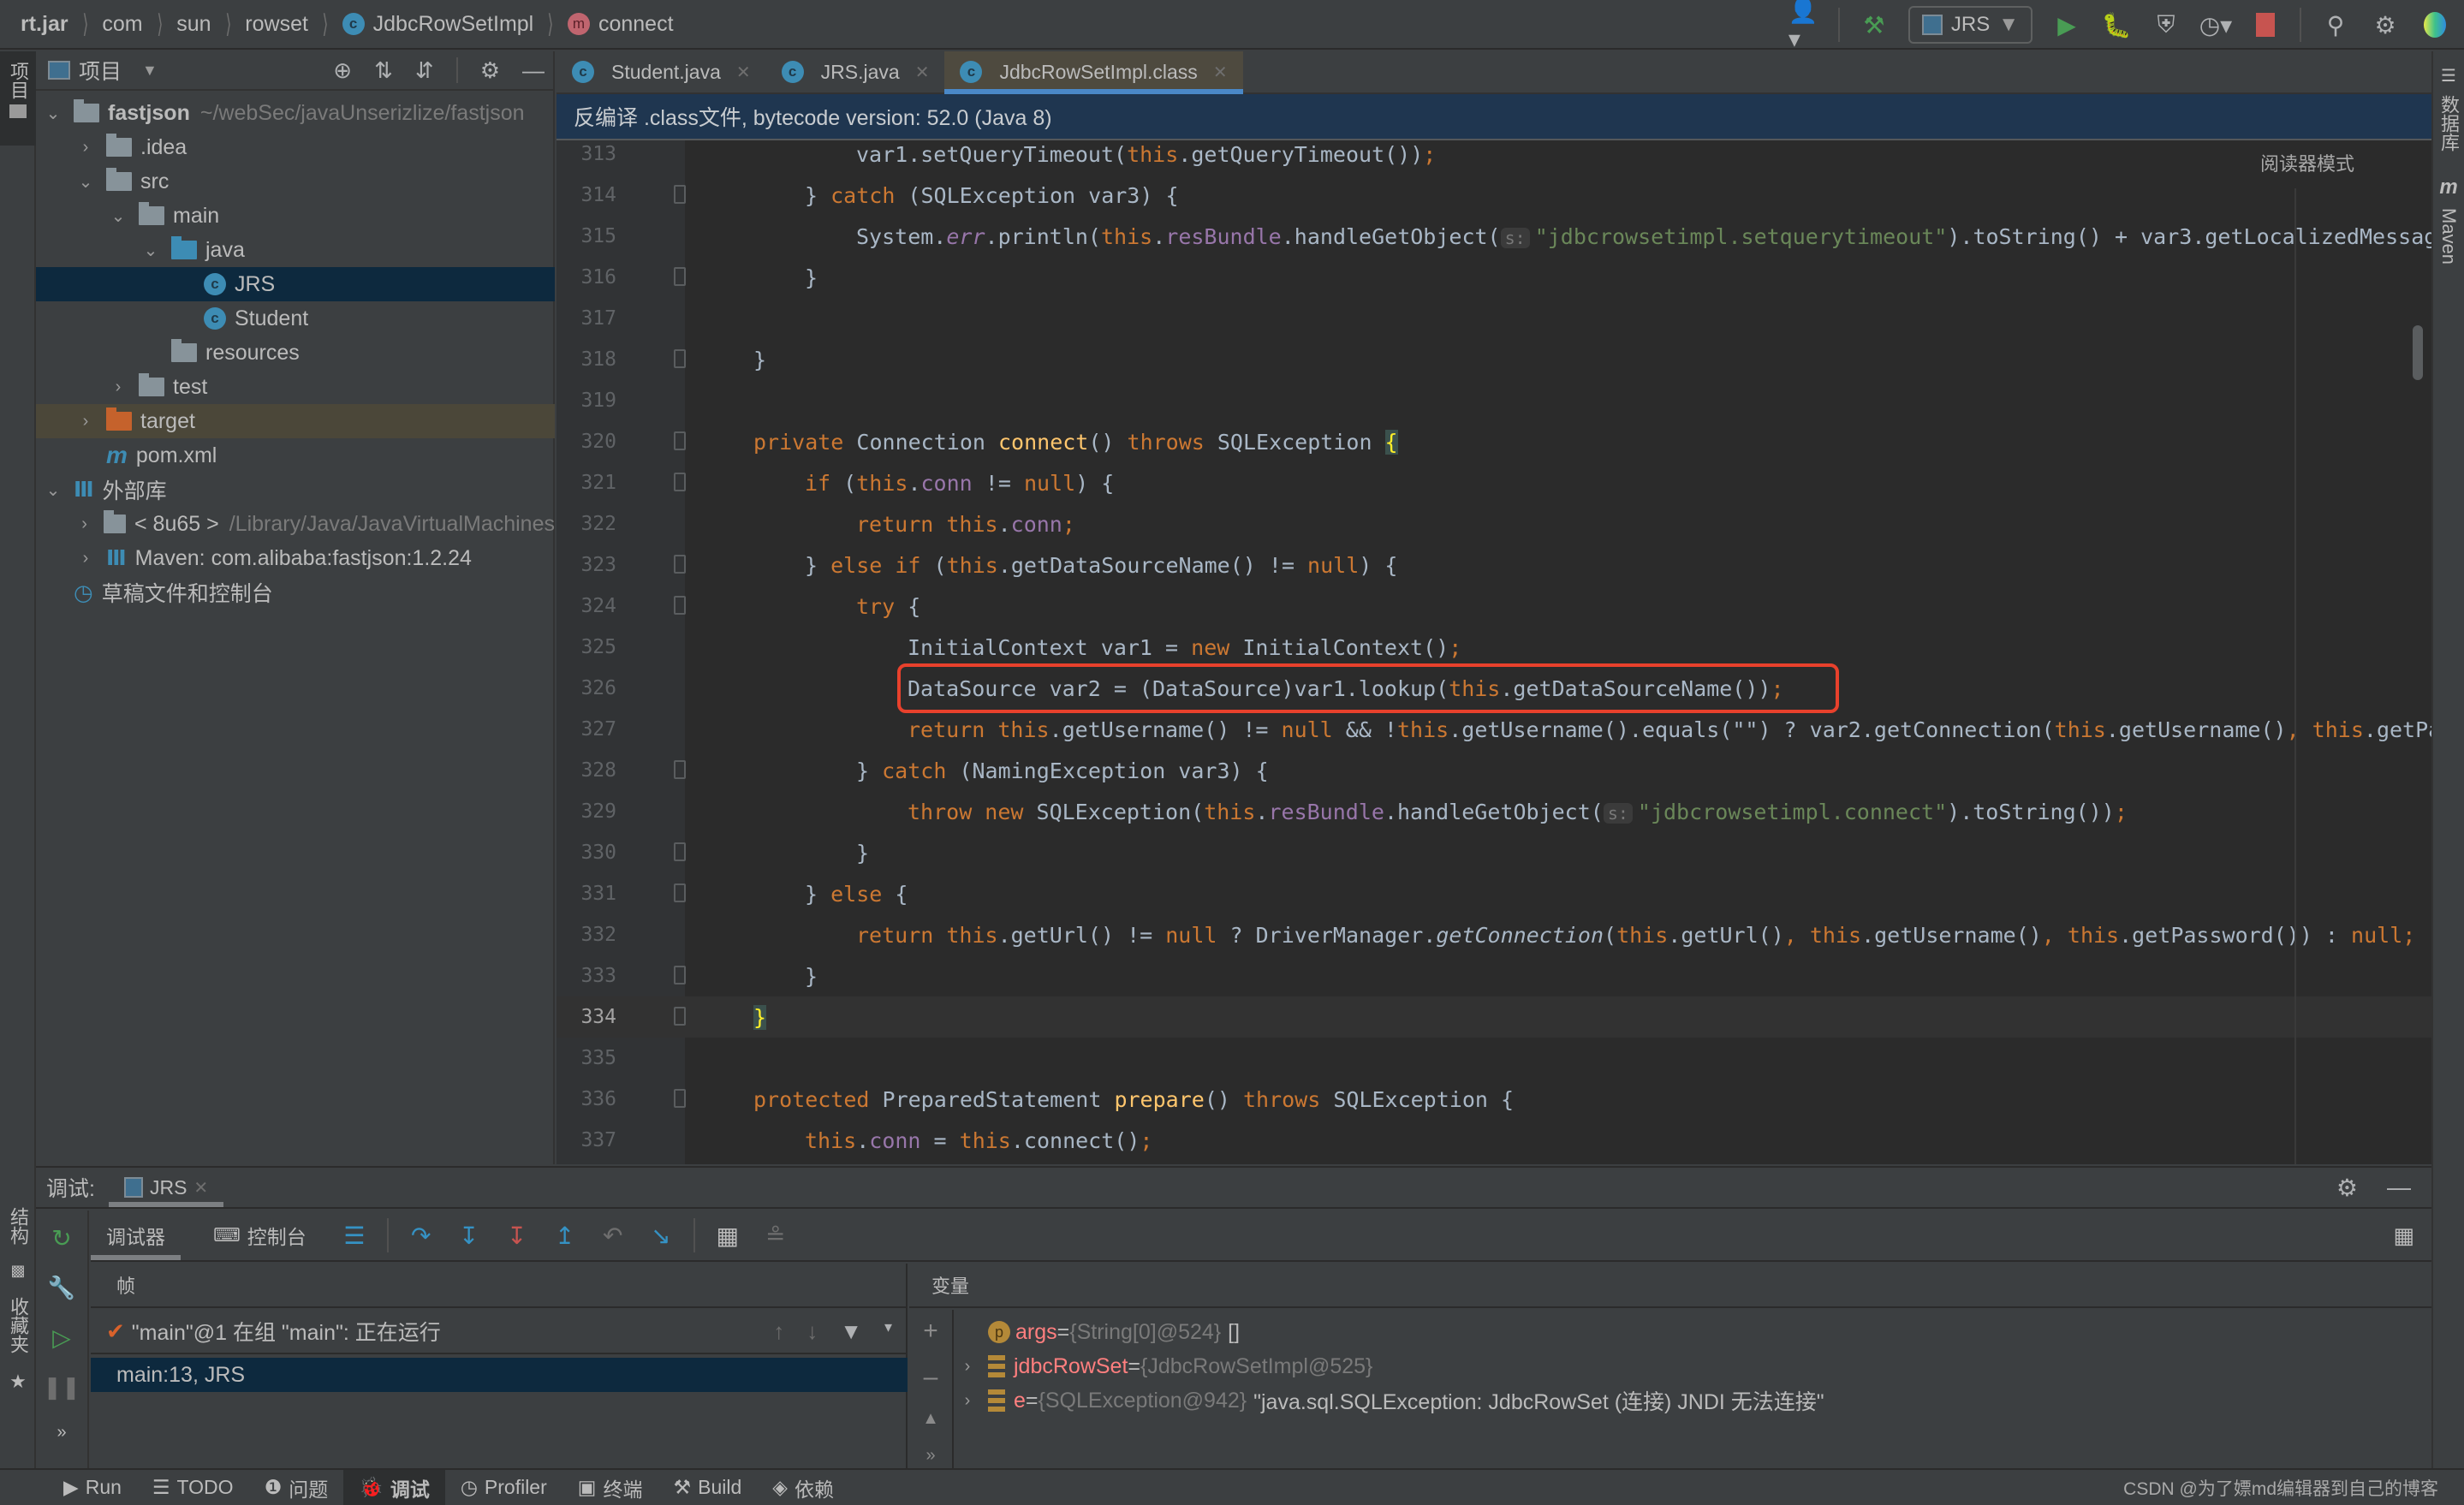 Image resolution: width=2464 pixels, height=1505 pixels. Describe the element at coordinates (613, 1236) in the screenshot. I see `drop-frame-icon: ↶` at that location.